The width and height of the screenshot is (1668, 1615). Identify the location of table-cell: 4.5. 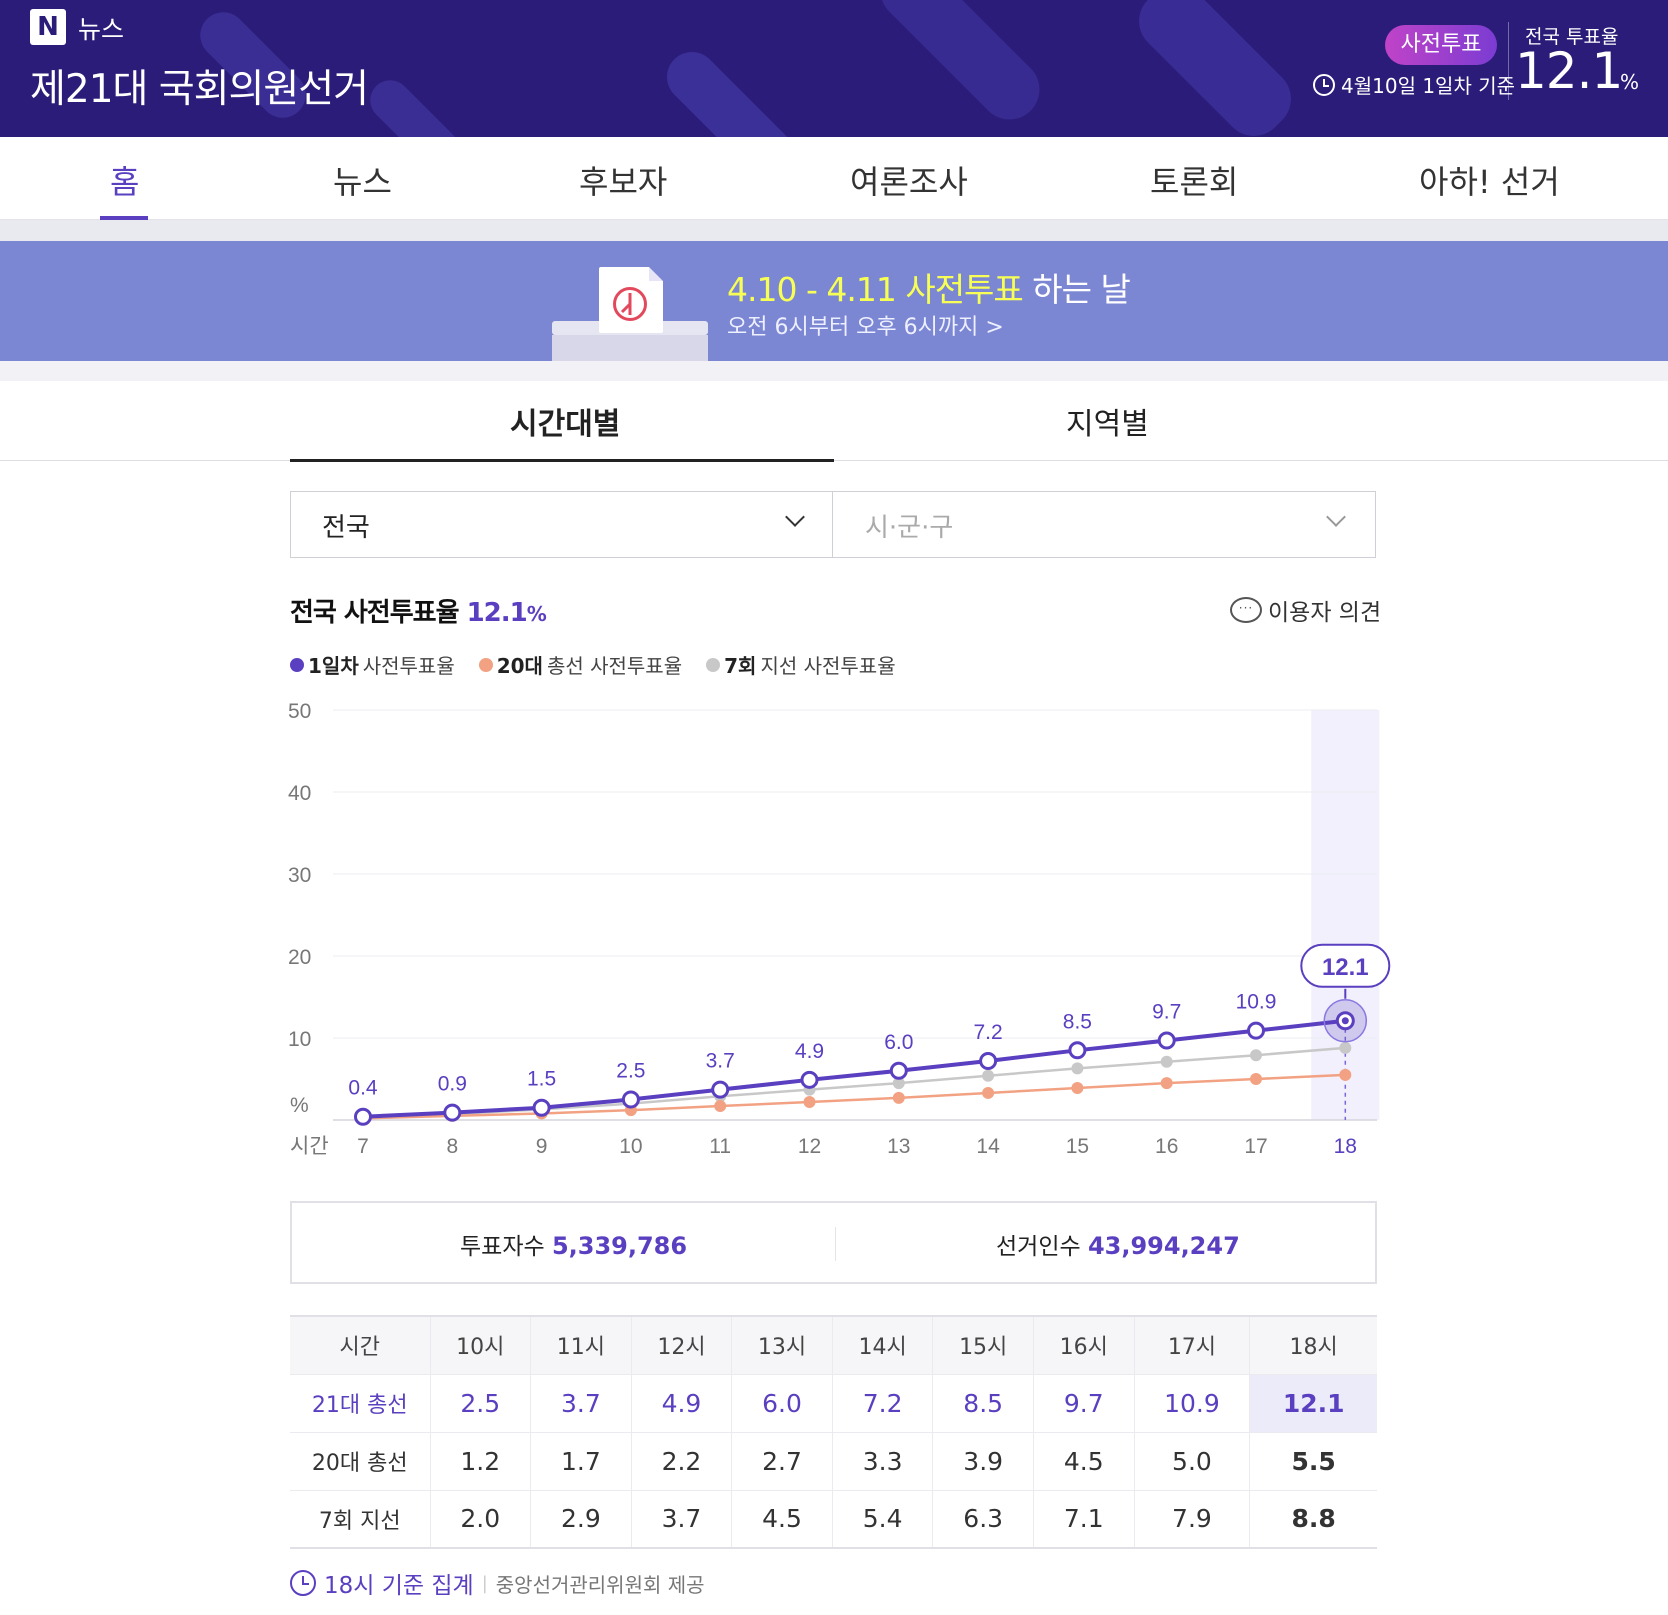
(782, 1519).